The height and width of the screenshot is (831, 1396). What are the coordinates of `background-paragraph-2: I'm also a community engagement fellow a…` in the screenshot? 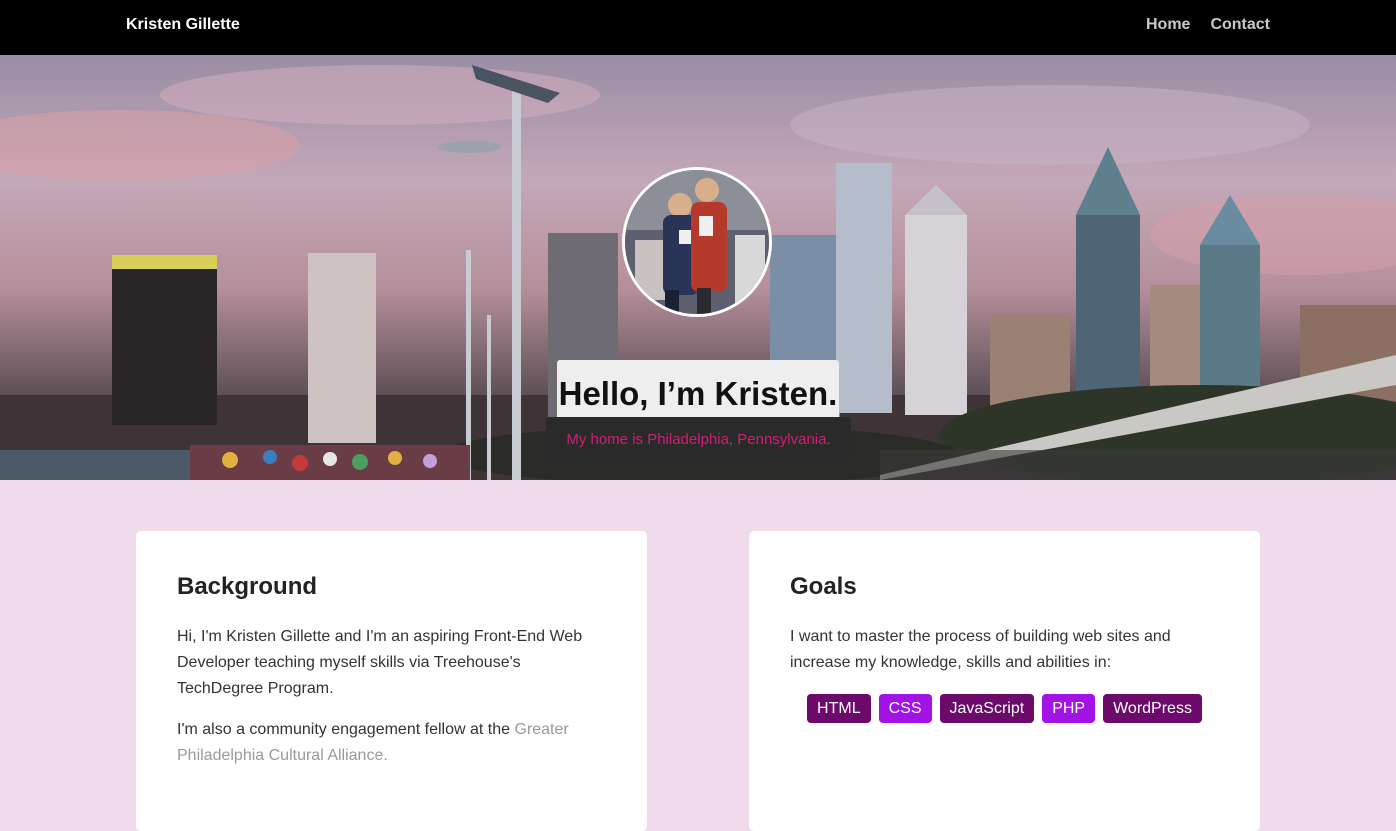 It's located at (391, 743).